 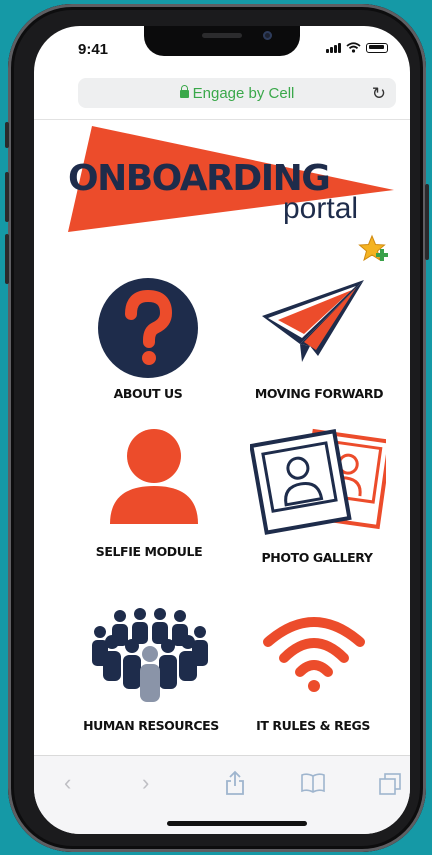 I want to click on lock-icon, so click(x=184, y=91).